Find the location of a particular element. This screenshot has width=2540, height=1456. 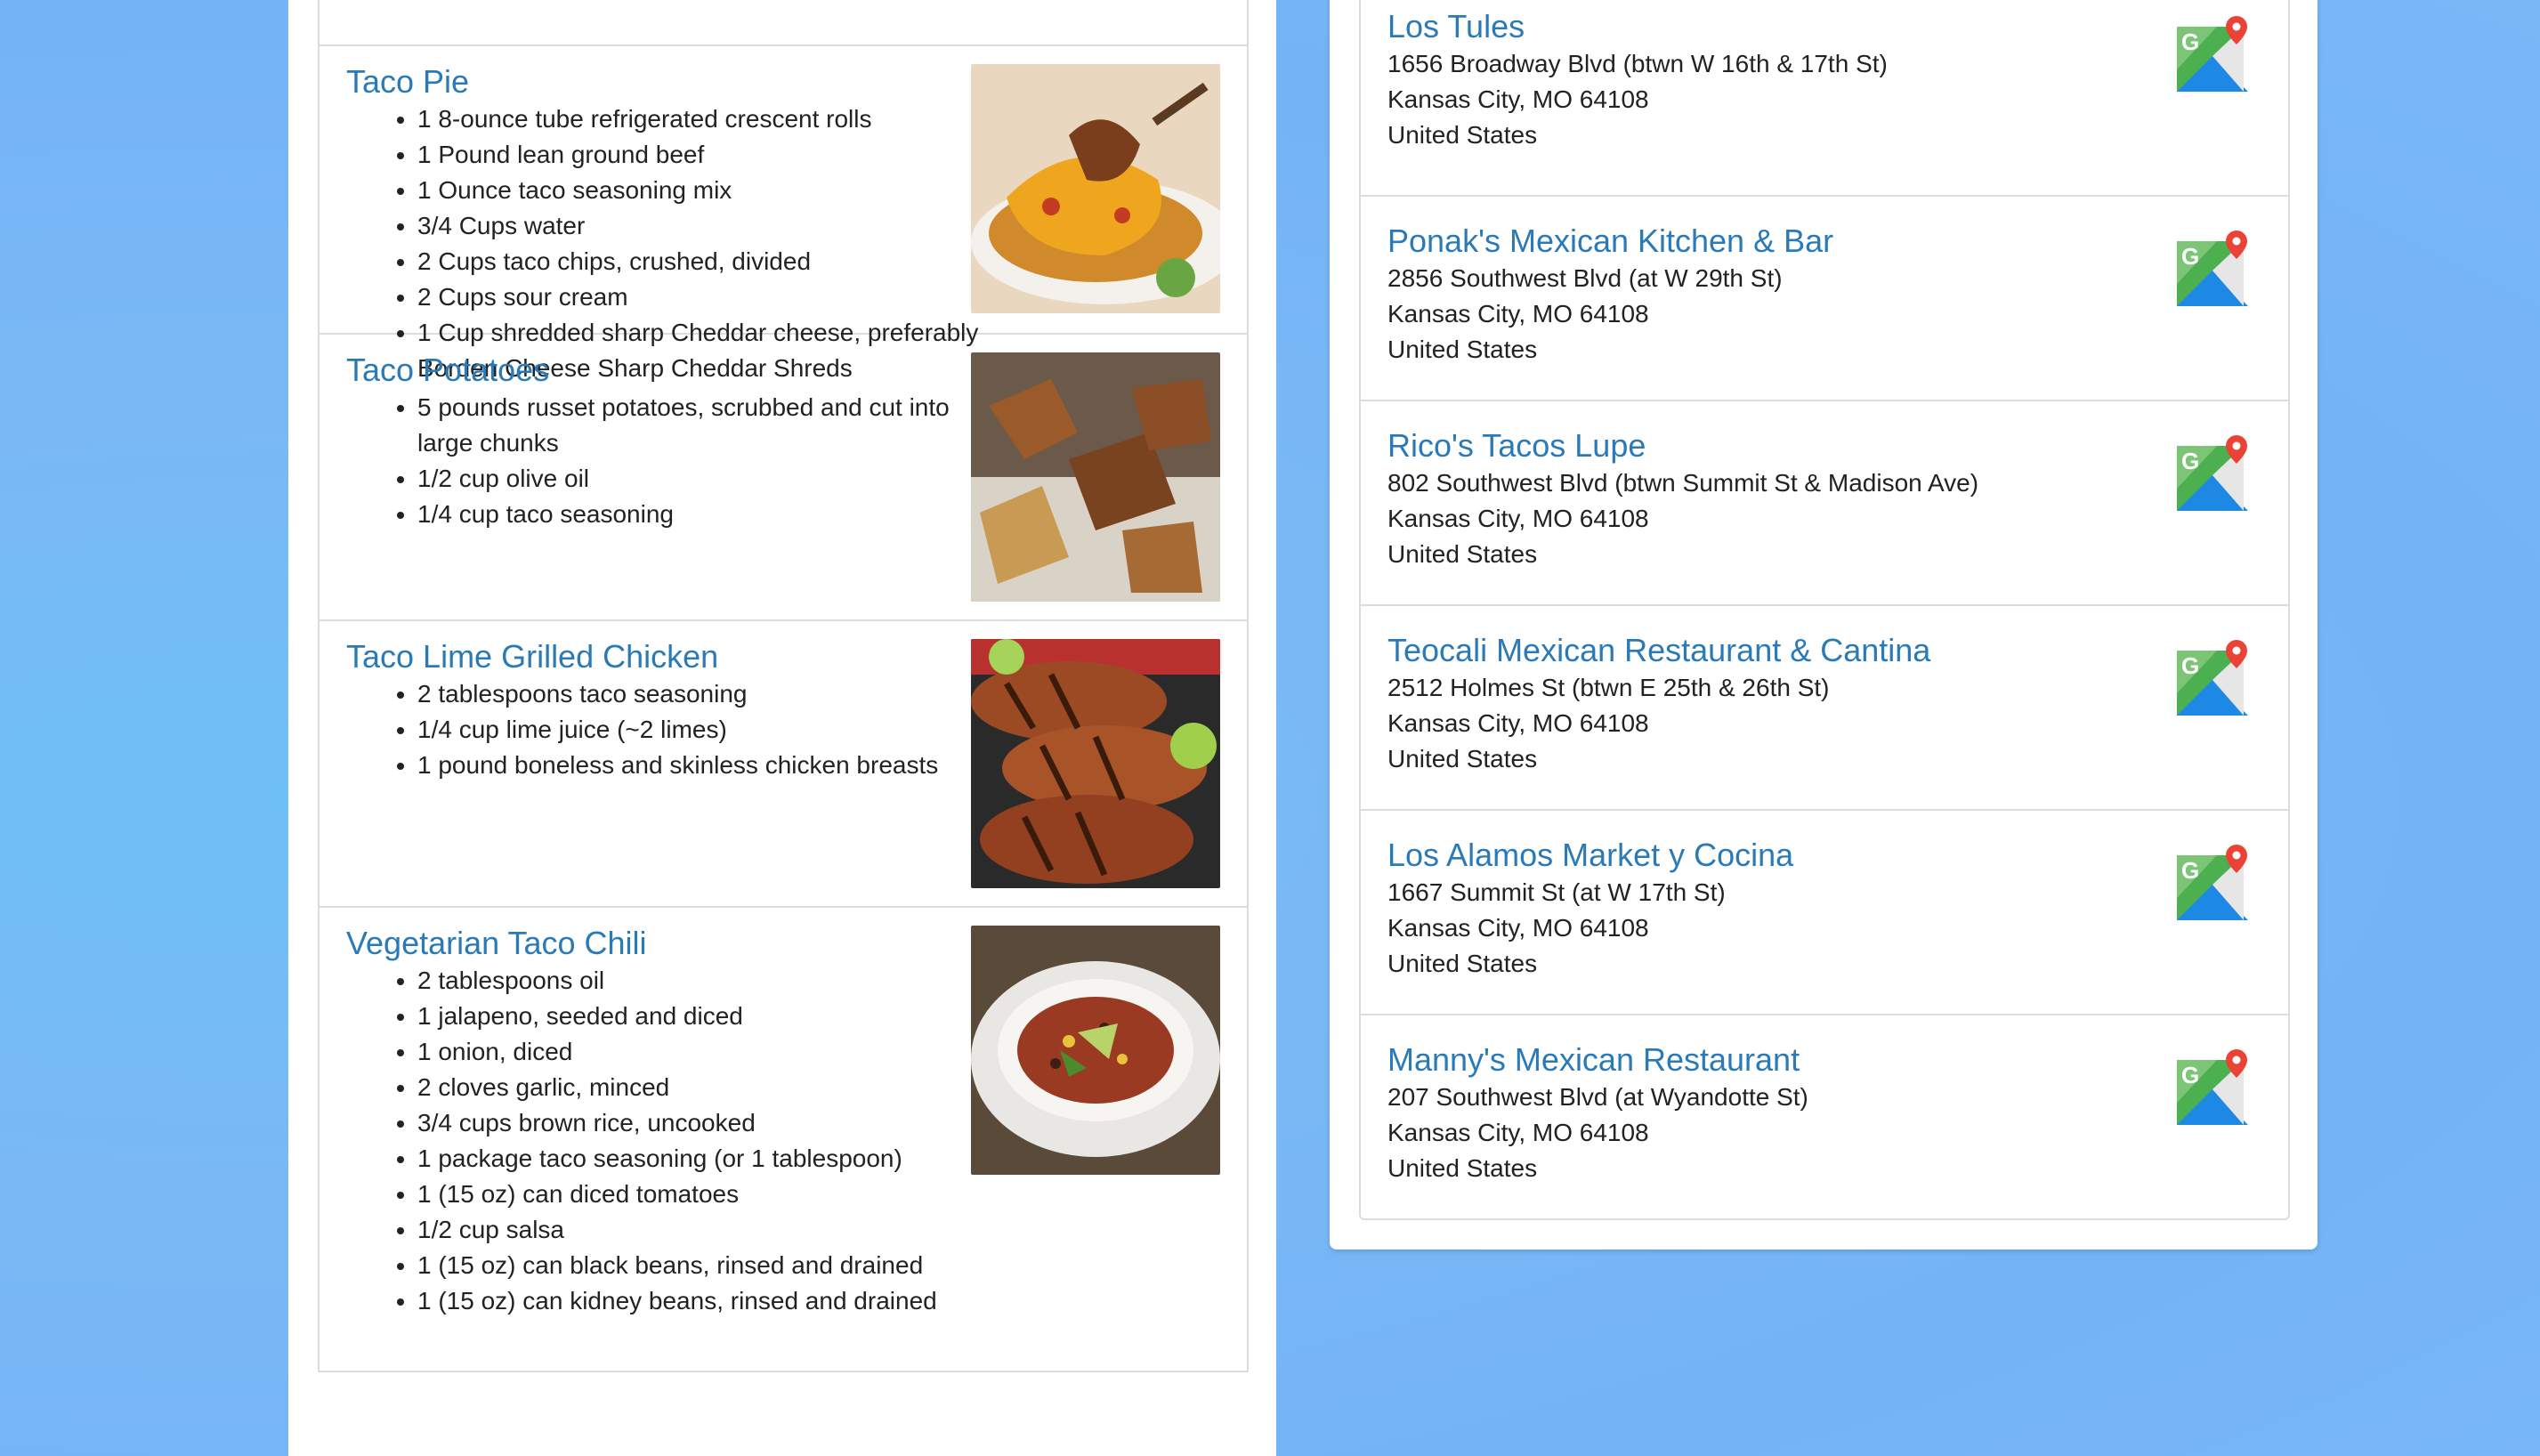

recipe-previous-cutoff is located at coordinates (784, 23).